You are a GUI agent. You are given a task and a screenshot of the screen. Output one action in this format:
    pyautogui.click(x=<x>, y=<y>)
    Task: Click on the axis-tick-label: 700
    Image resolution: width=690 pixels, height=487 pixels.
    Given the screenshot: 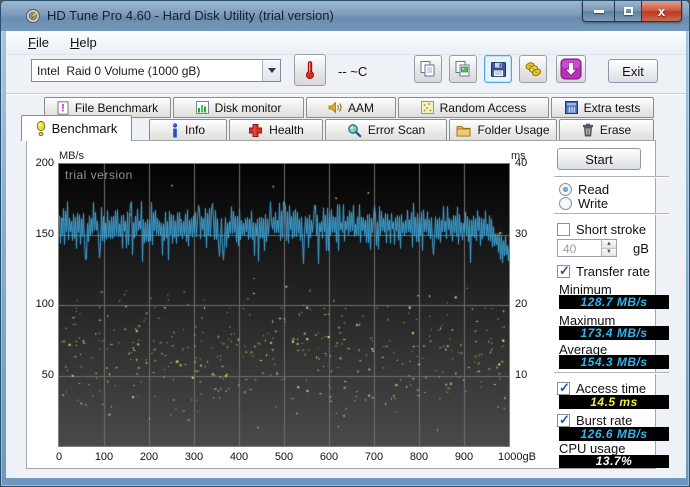 What is the action you would take?
    pyautogui.click(x=374, y=457)
    